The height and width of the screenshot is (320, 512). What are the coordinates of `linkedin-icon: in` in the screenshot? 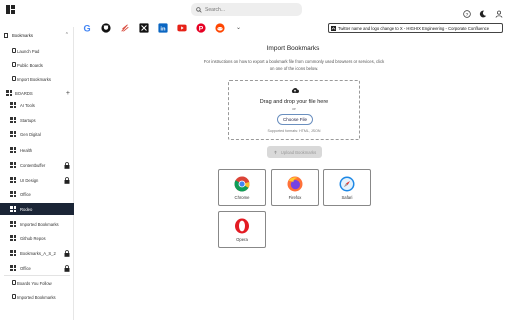 It's located at (162, 27).